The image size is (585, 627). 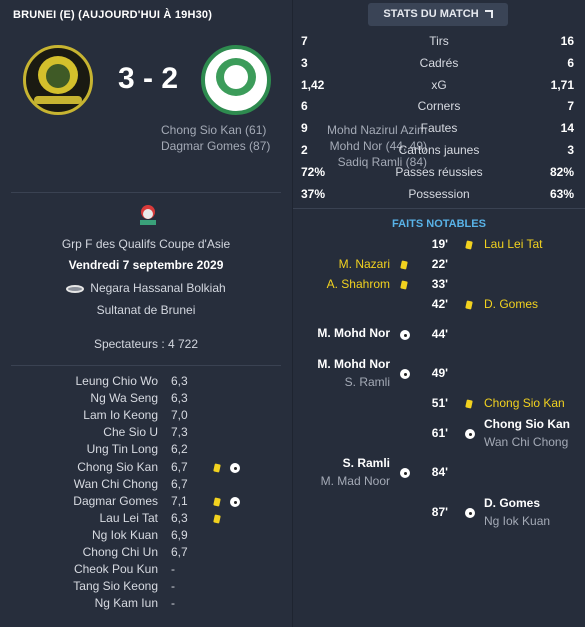 What do you see at coordinates (146, 265) in the screenshot?
I see `match-date: Vendredi 7 septembre 2029` at bounding box center [146, 265].